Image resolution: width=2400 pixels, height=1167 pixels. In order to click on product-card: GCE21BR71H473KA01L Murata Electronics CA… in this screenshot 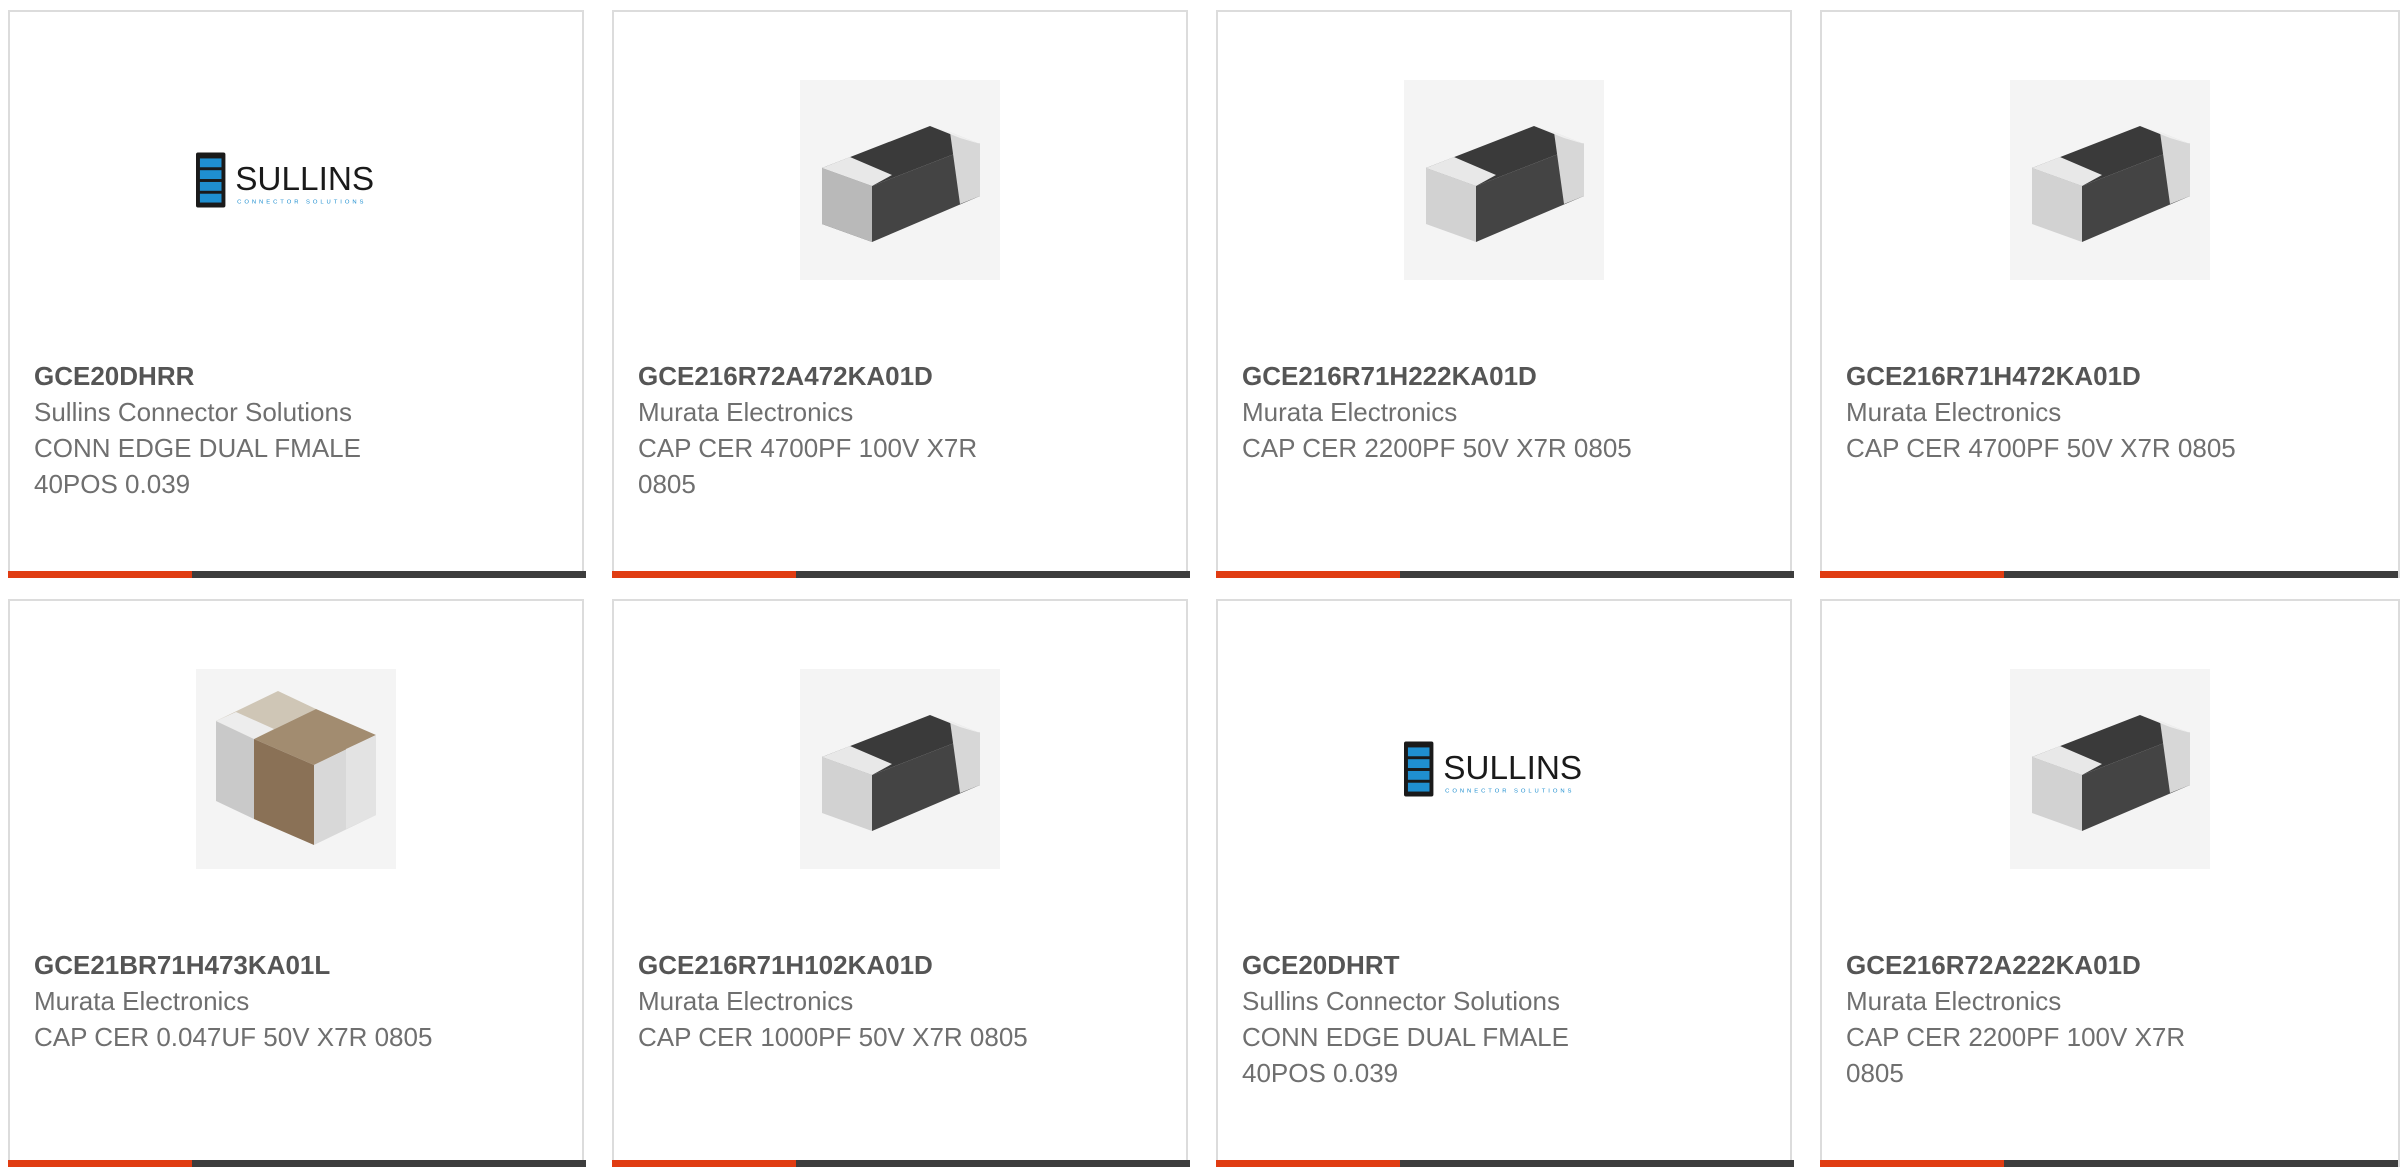, I will do `click(297, 883)`.